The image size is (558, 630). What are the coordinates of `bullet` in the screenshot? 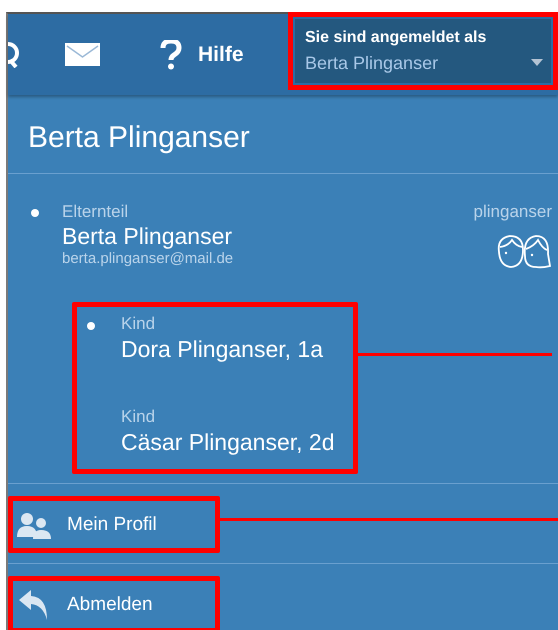 It's located at (91, 326).